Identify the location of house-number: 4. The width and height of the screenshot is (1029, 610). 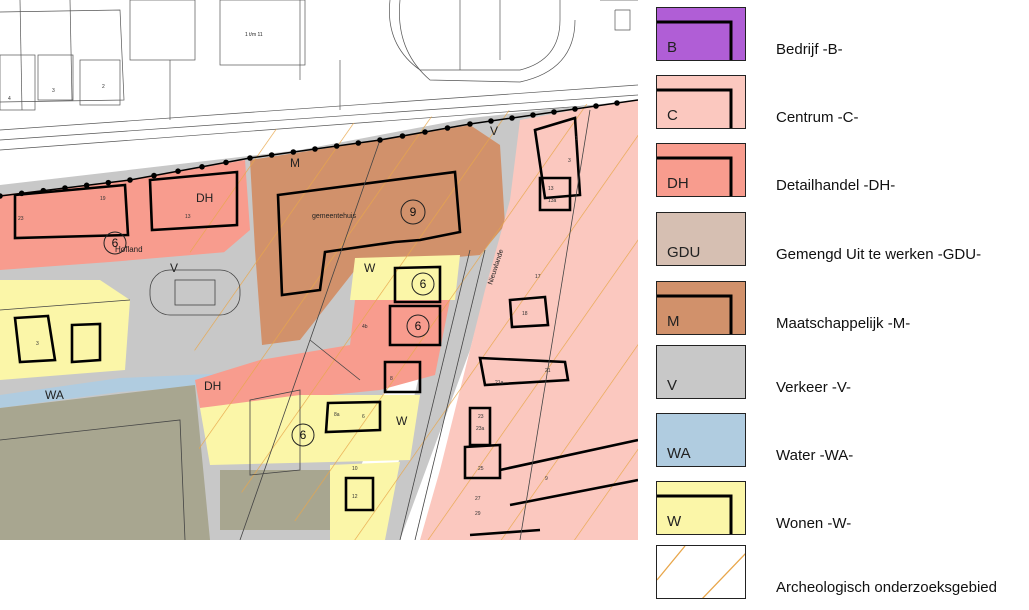
(9, 99).